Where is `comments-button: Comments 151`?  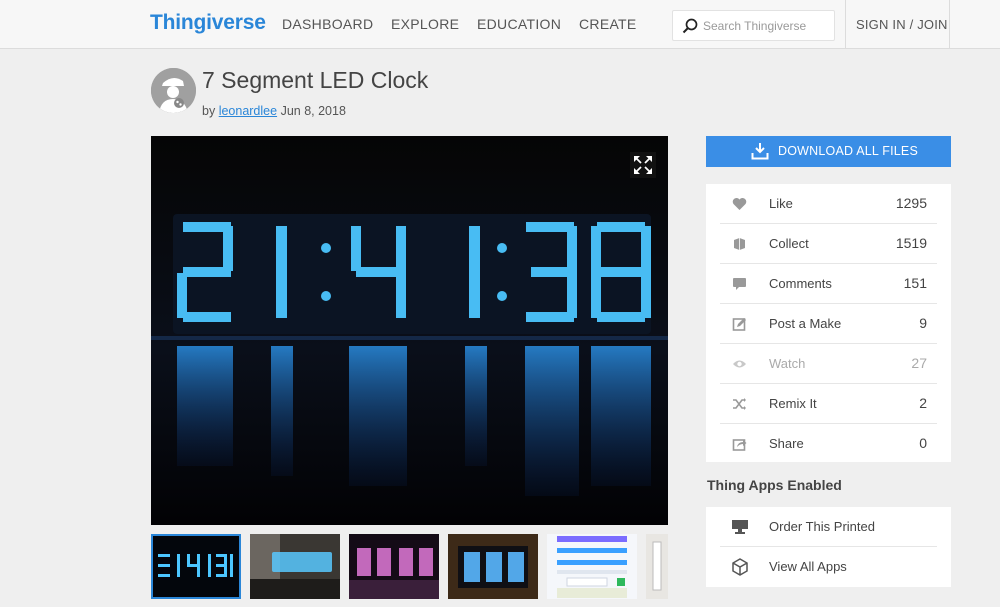
comments-button: Comments 151 is located at coordinates (828, 284).